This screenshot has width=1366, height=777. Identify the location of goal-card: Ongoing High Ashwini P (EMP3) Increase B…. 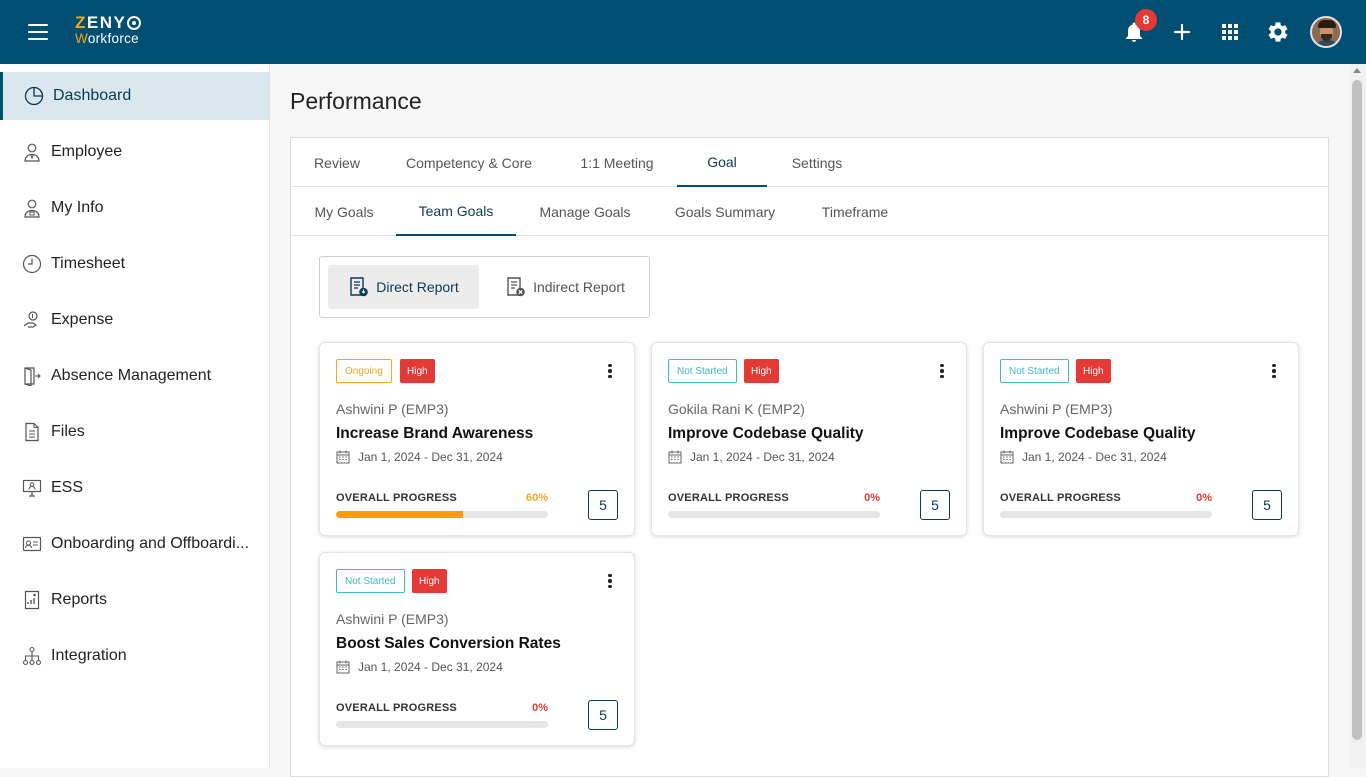
(477, 439).